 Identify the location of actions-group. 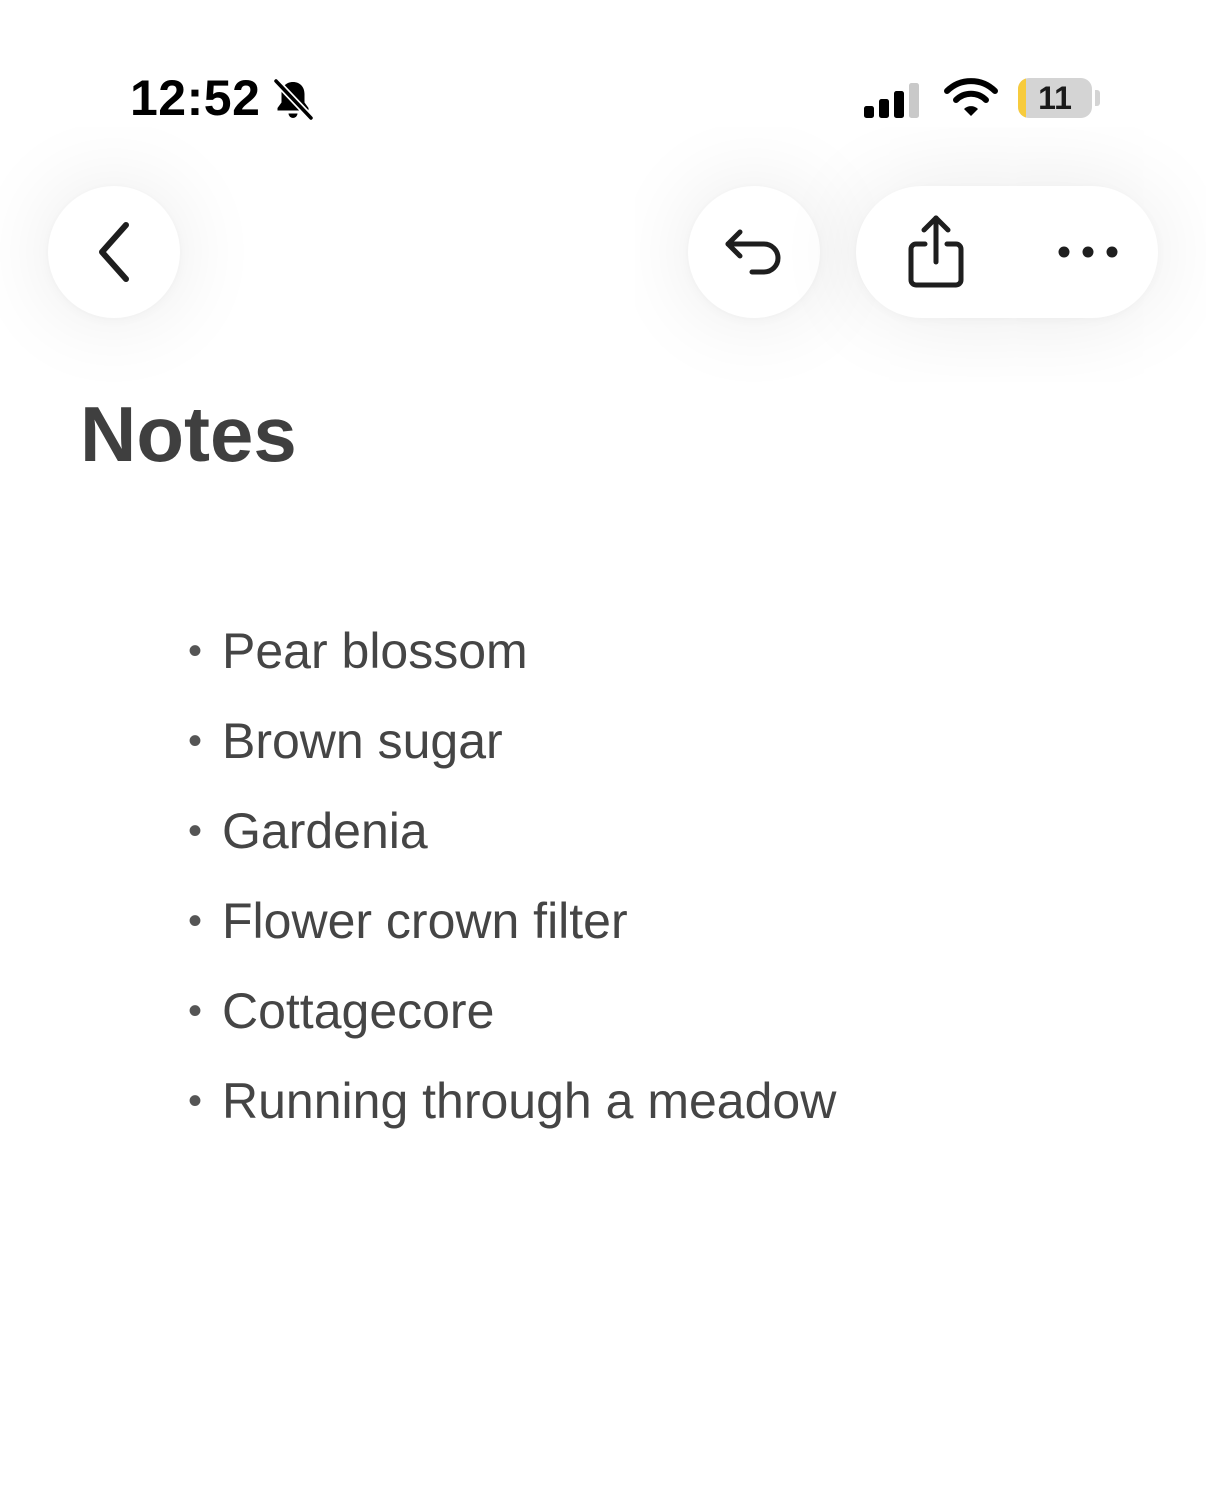
(1007, 252).